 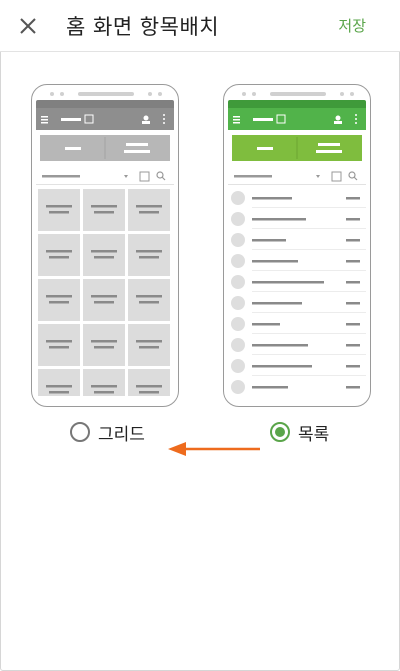 I want to click on grid-option: 그리드, so click(x=107, y=432).